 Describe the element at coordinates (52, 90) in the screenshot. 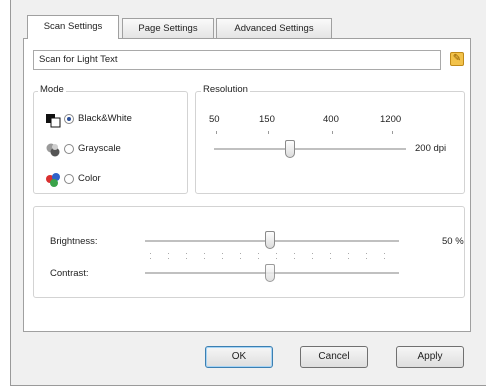

I see `mode-group-label: Mode` at that location.